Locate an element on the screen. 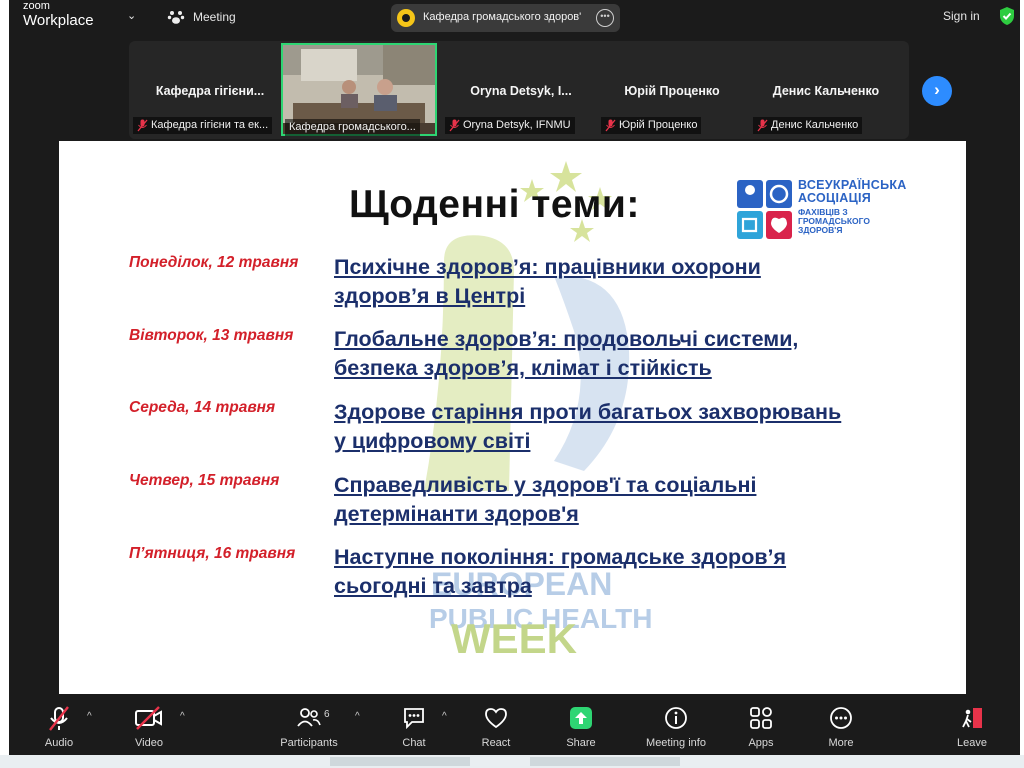  logo-bottom-text: Workplace is located at coordinates (58, 20).